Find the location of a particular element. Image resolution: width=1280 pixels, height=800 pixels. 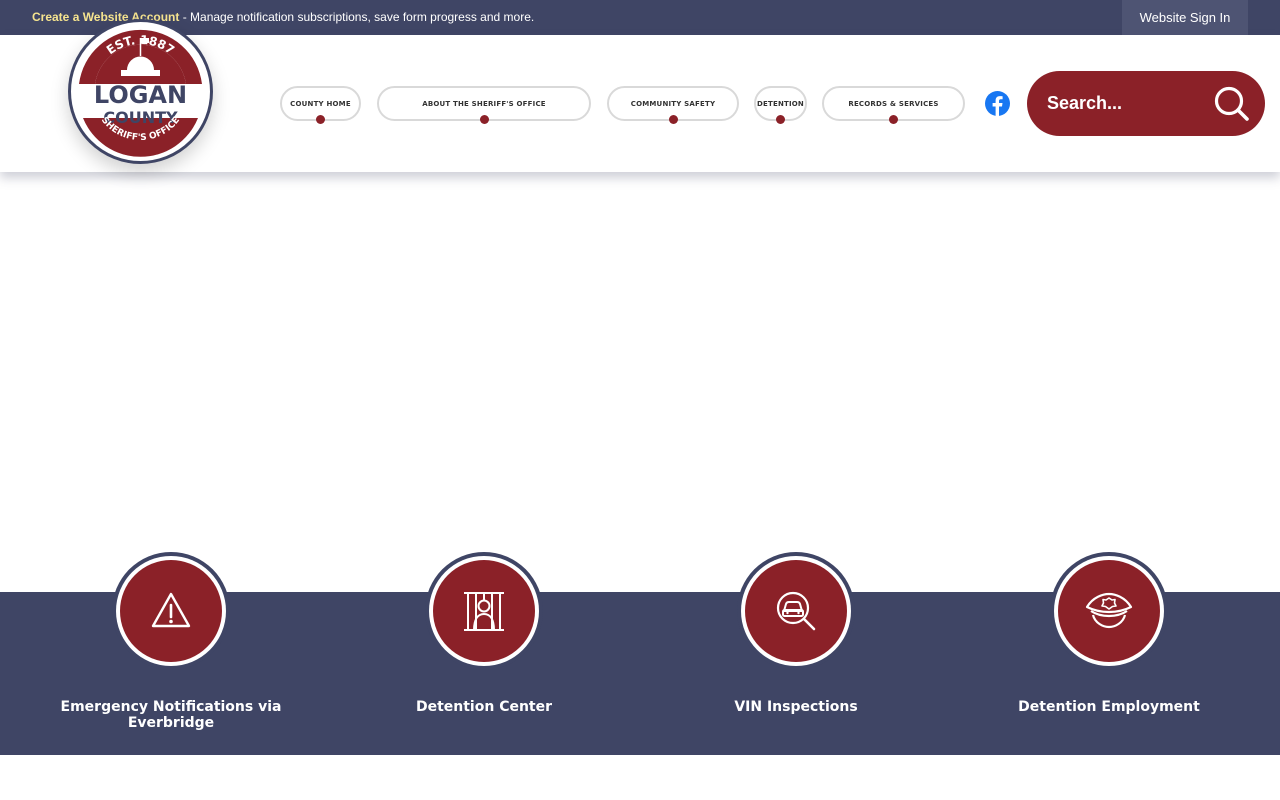

nav-records-services: Records & Services is located at coordinates (893, 105).